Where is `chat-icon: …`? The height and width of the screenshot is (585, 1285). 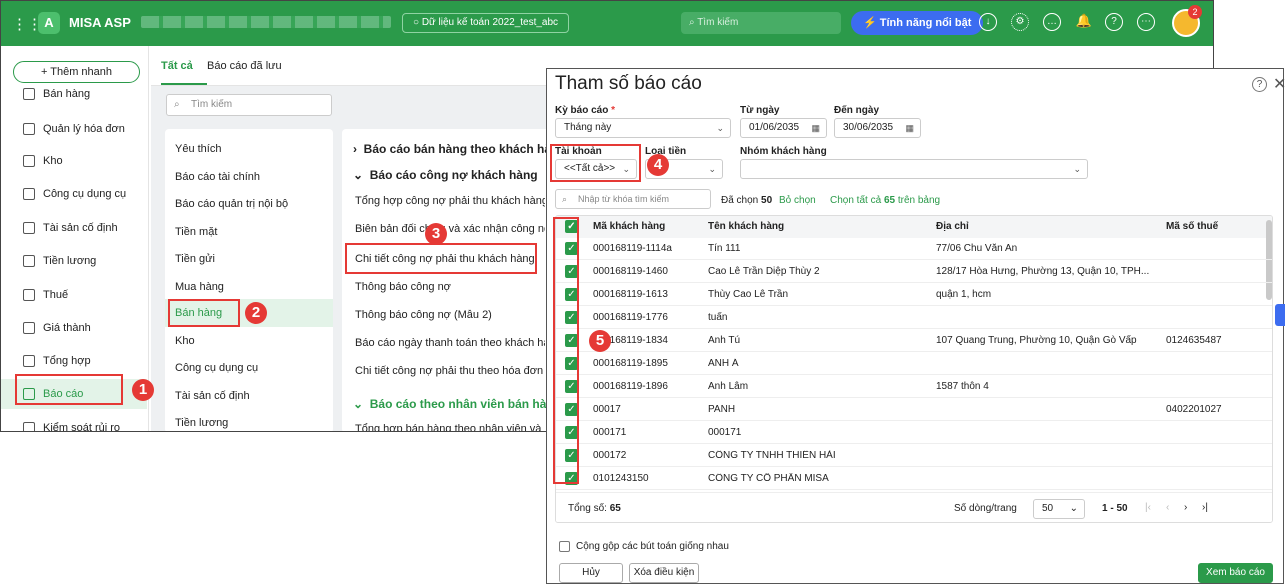
chat-icon: … is located at coordinates (1052, 22).